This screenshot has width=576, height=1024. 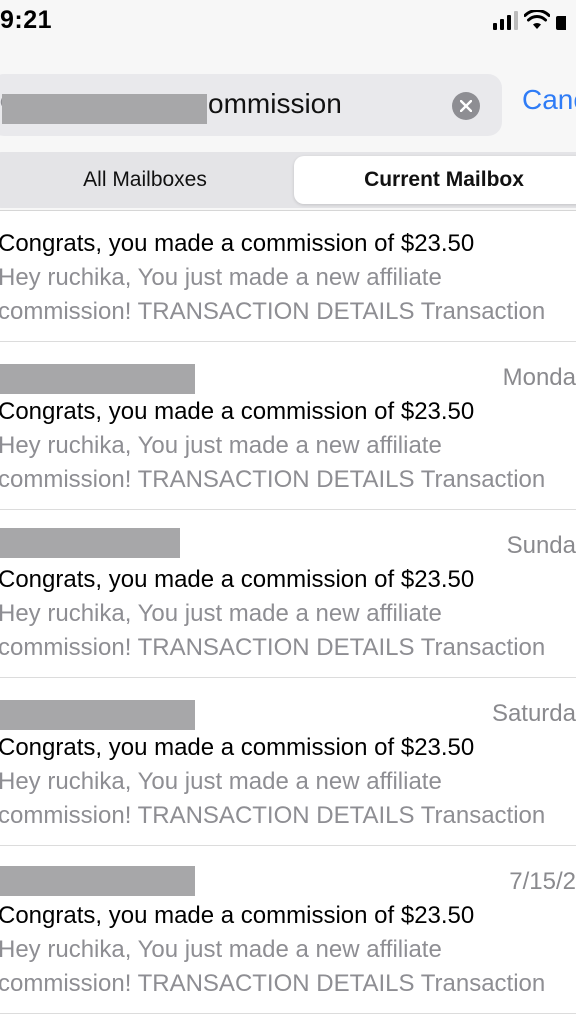 What do you see at coordinates (533, 713) in the screenshot?
I see `email-date: Saturda` at bounding box center [533, 713].